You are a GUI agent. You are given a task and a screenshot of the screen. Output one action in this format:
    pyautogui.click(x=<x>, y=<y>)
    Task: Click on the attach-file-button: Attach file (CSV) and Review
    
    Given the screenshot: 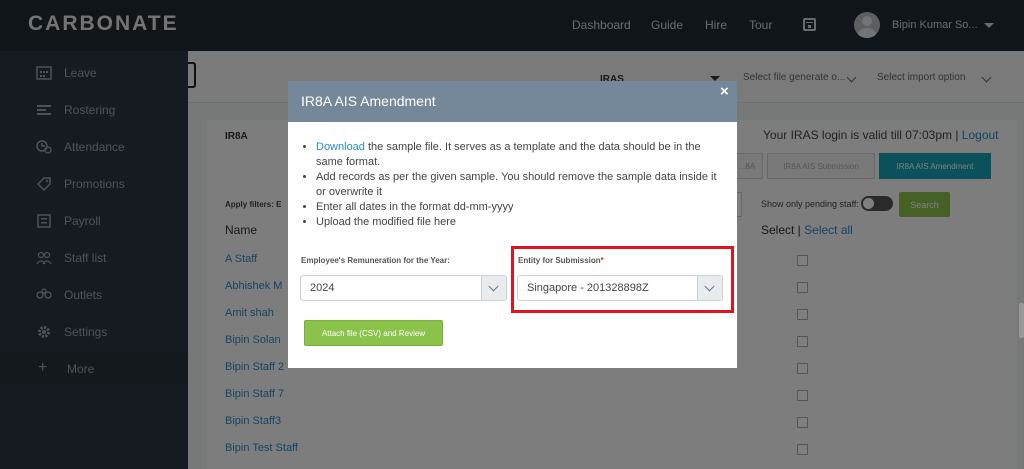 What is the action you would take?
    pyautogui.click(x=373, y=333)
    